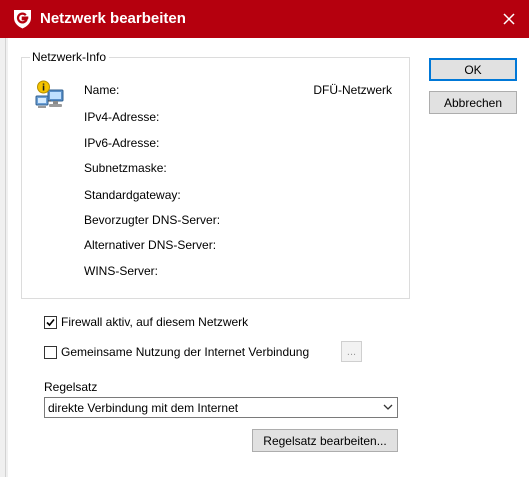  I want to click on close-button, so click(509, 19).